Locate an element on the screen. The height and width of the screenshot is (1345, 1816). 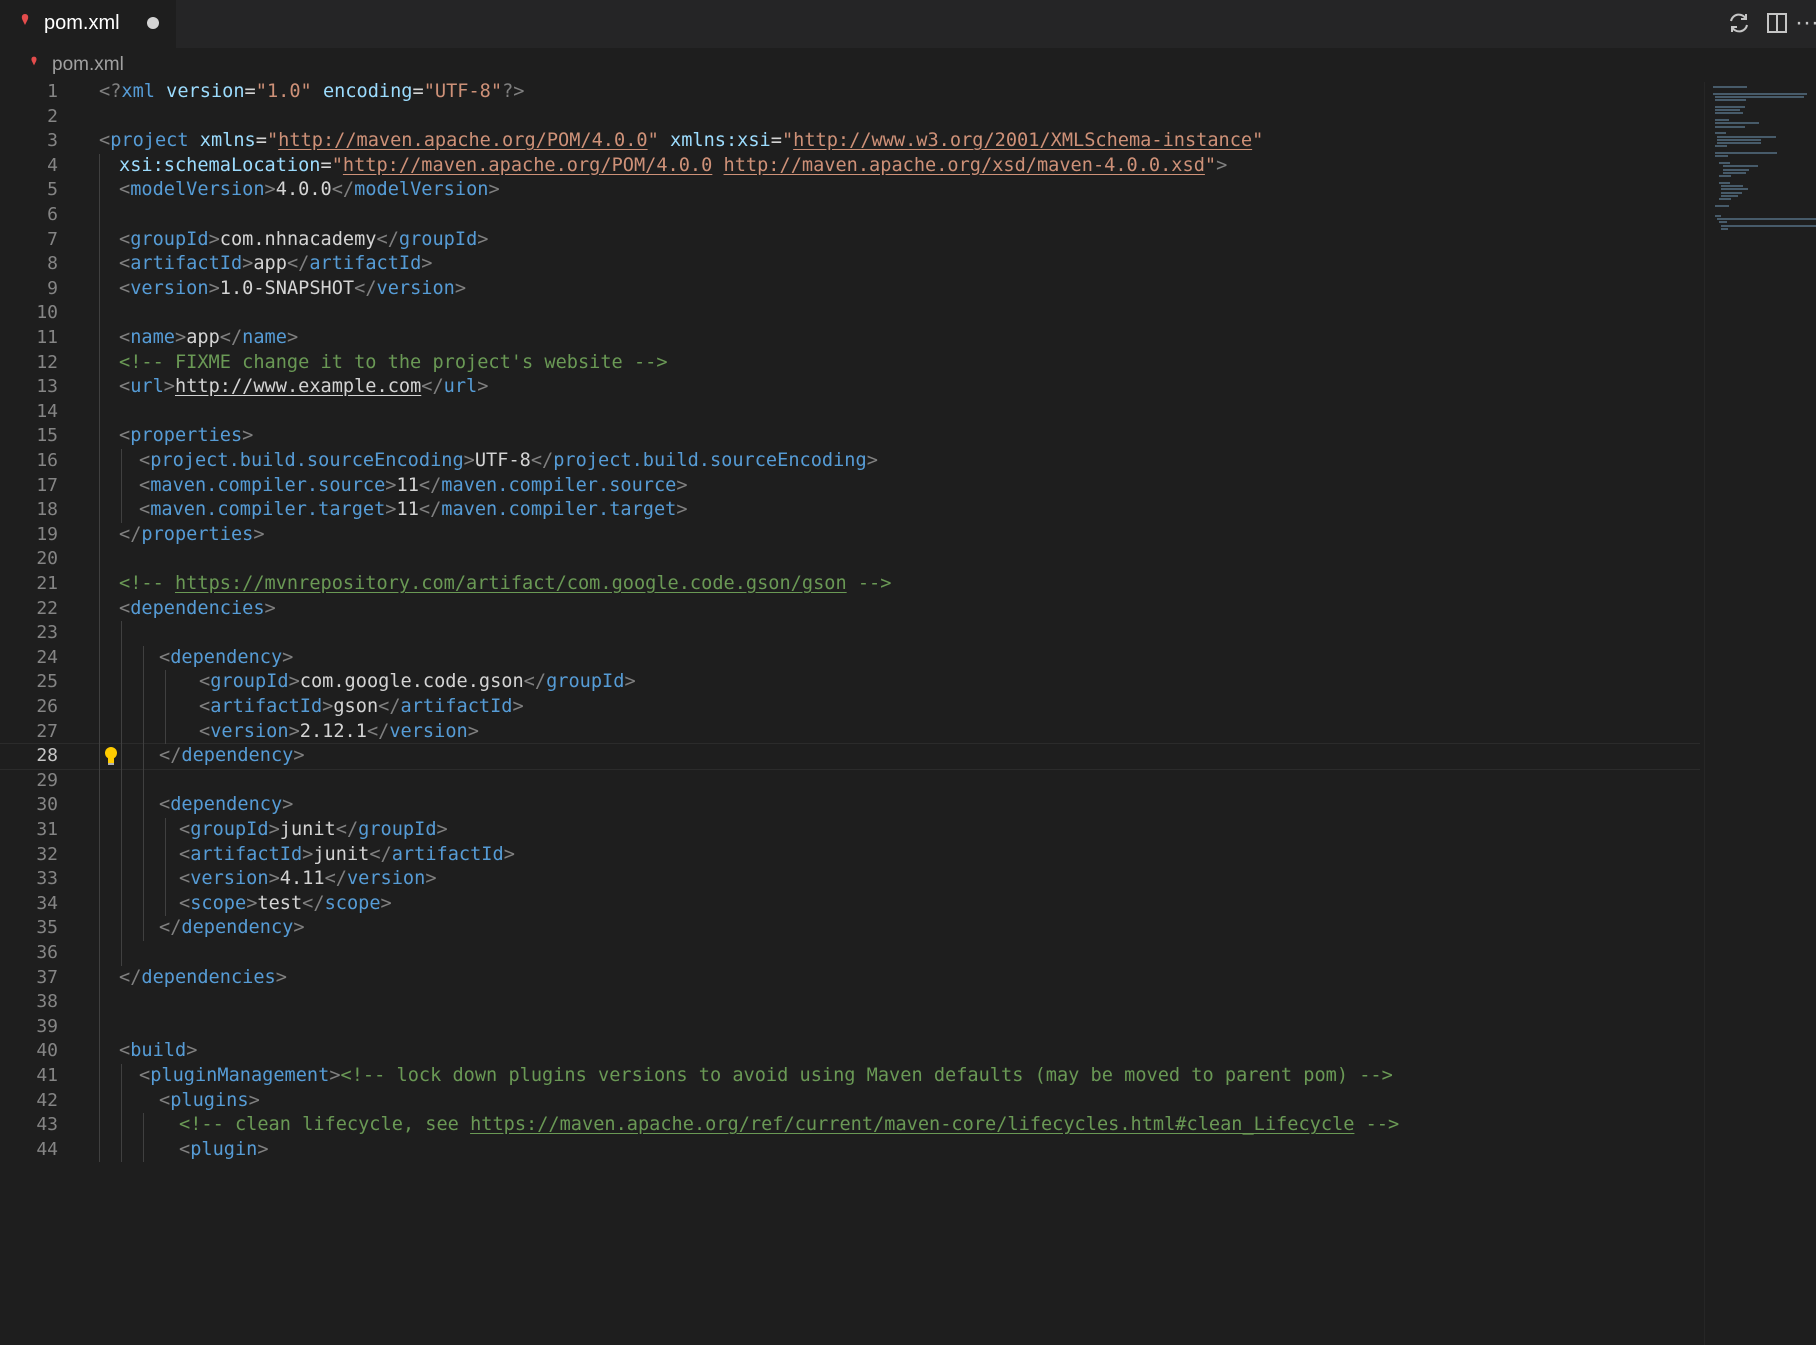
line-number: 38 is located at coordinates (47, 1002).